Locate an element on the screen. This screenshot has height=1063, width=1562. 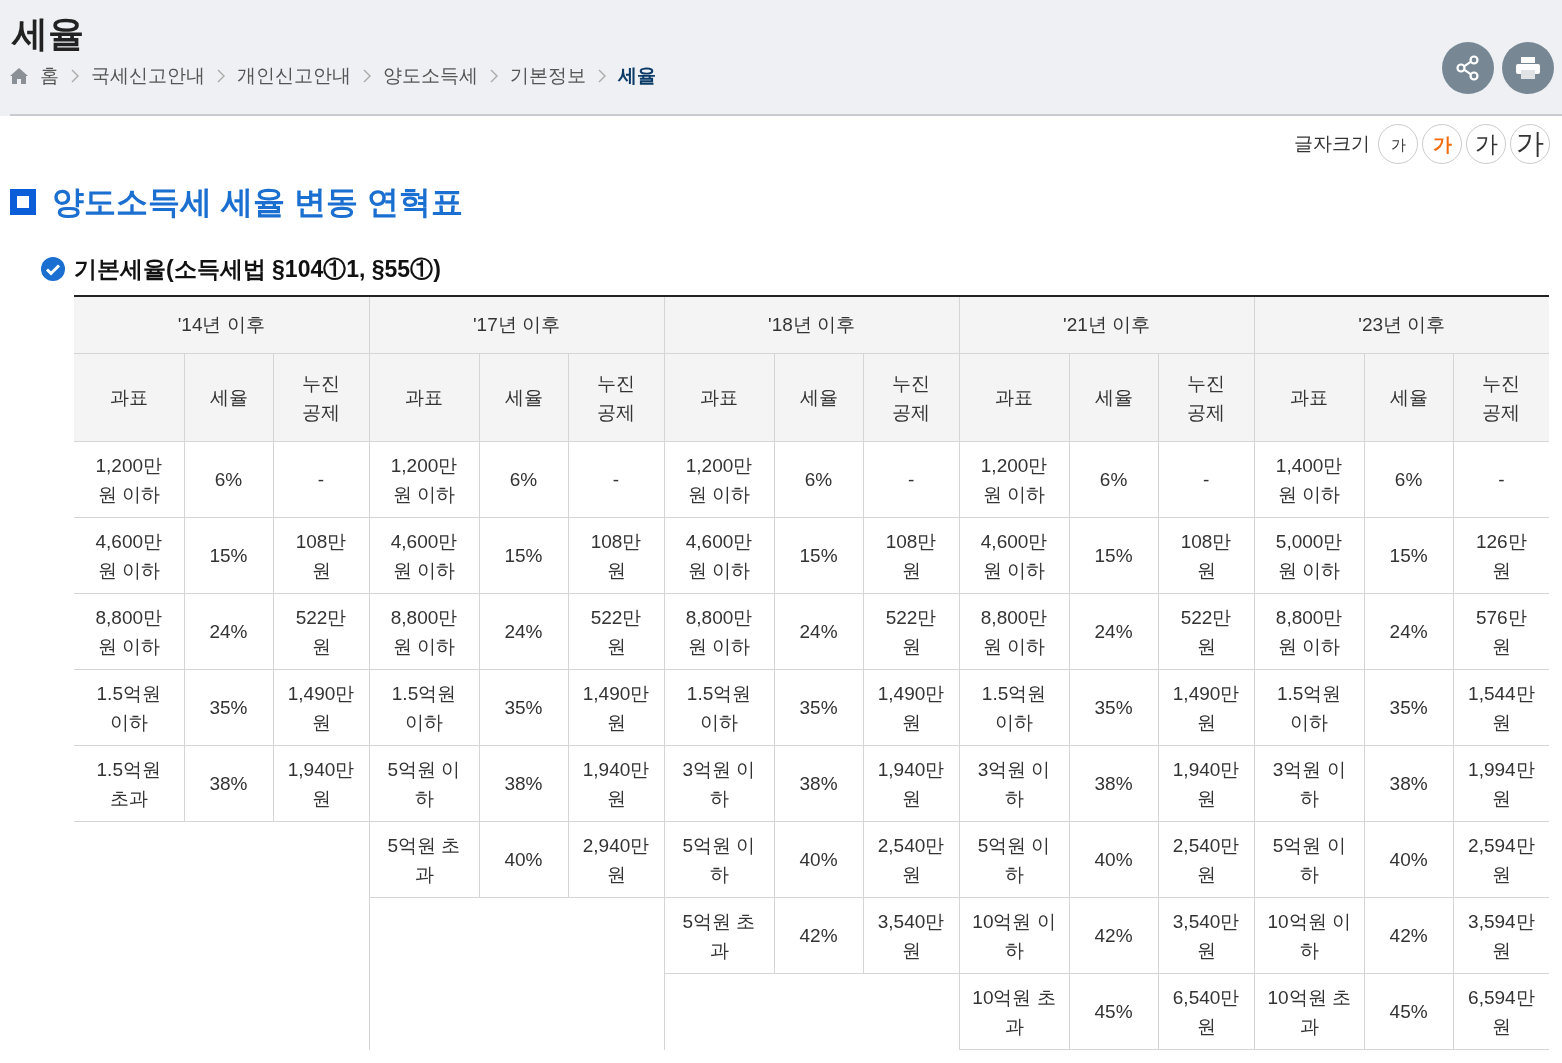
breadcrumb-link: 국세신고안내 is located at coordinates (148, 76).